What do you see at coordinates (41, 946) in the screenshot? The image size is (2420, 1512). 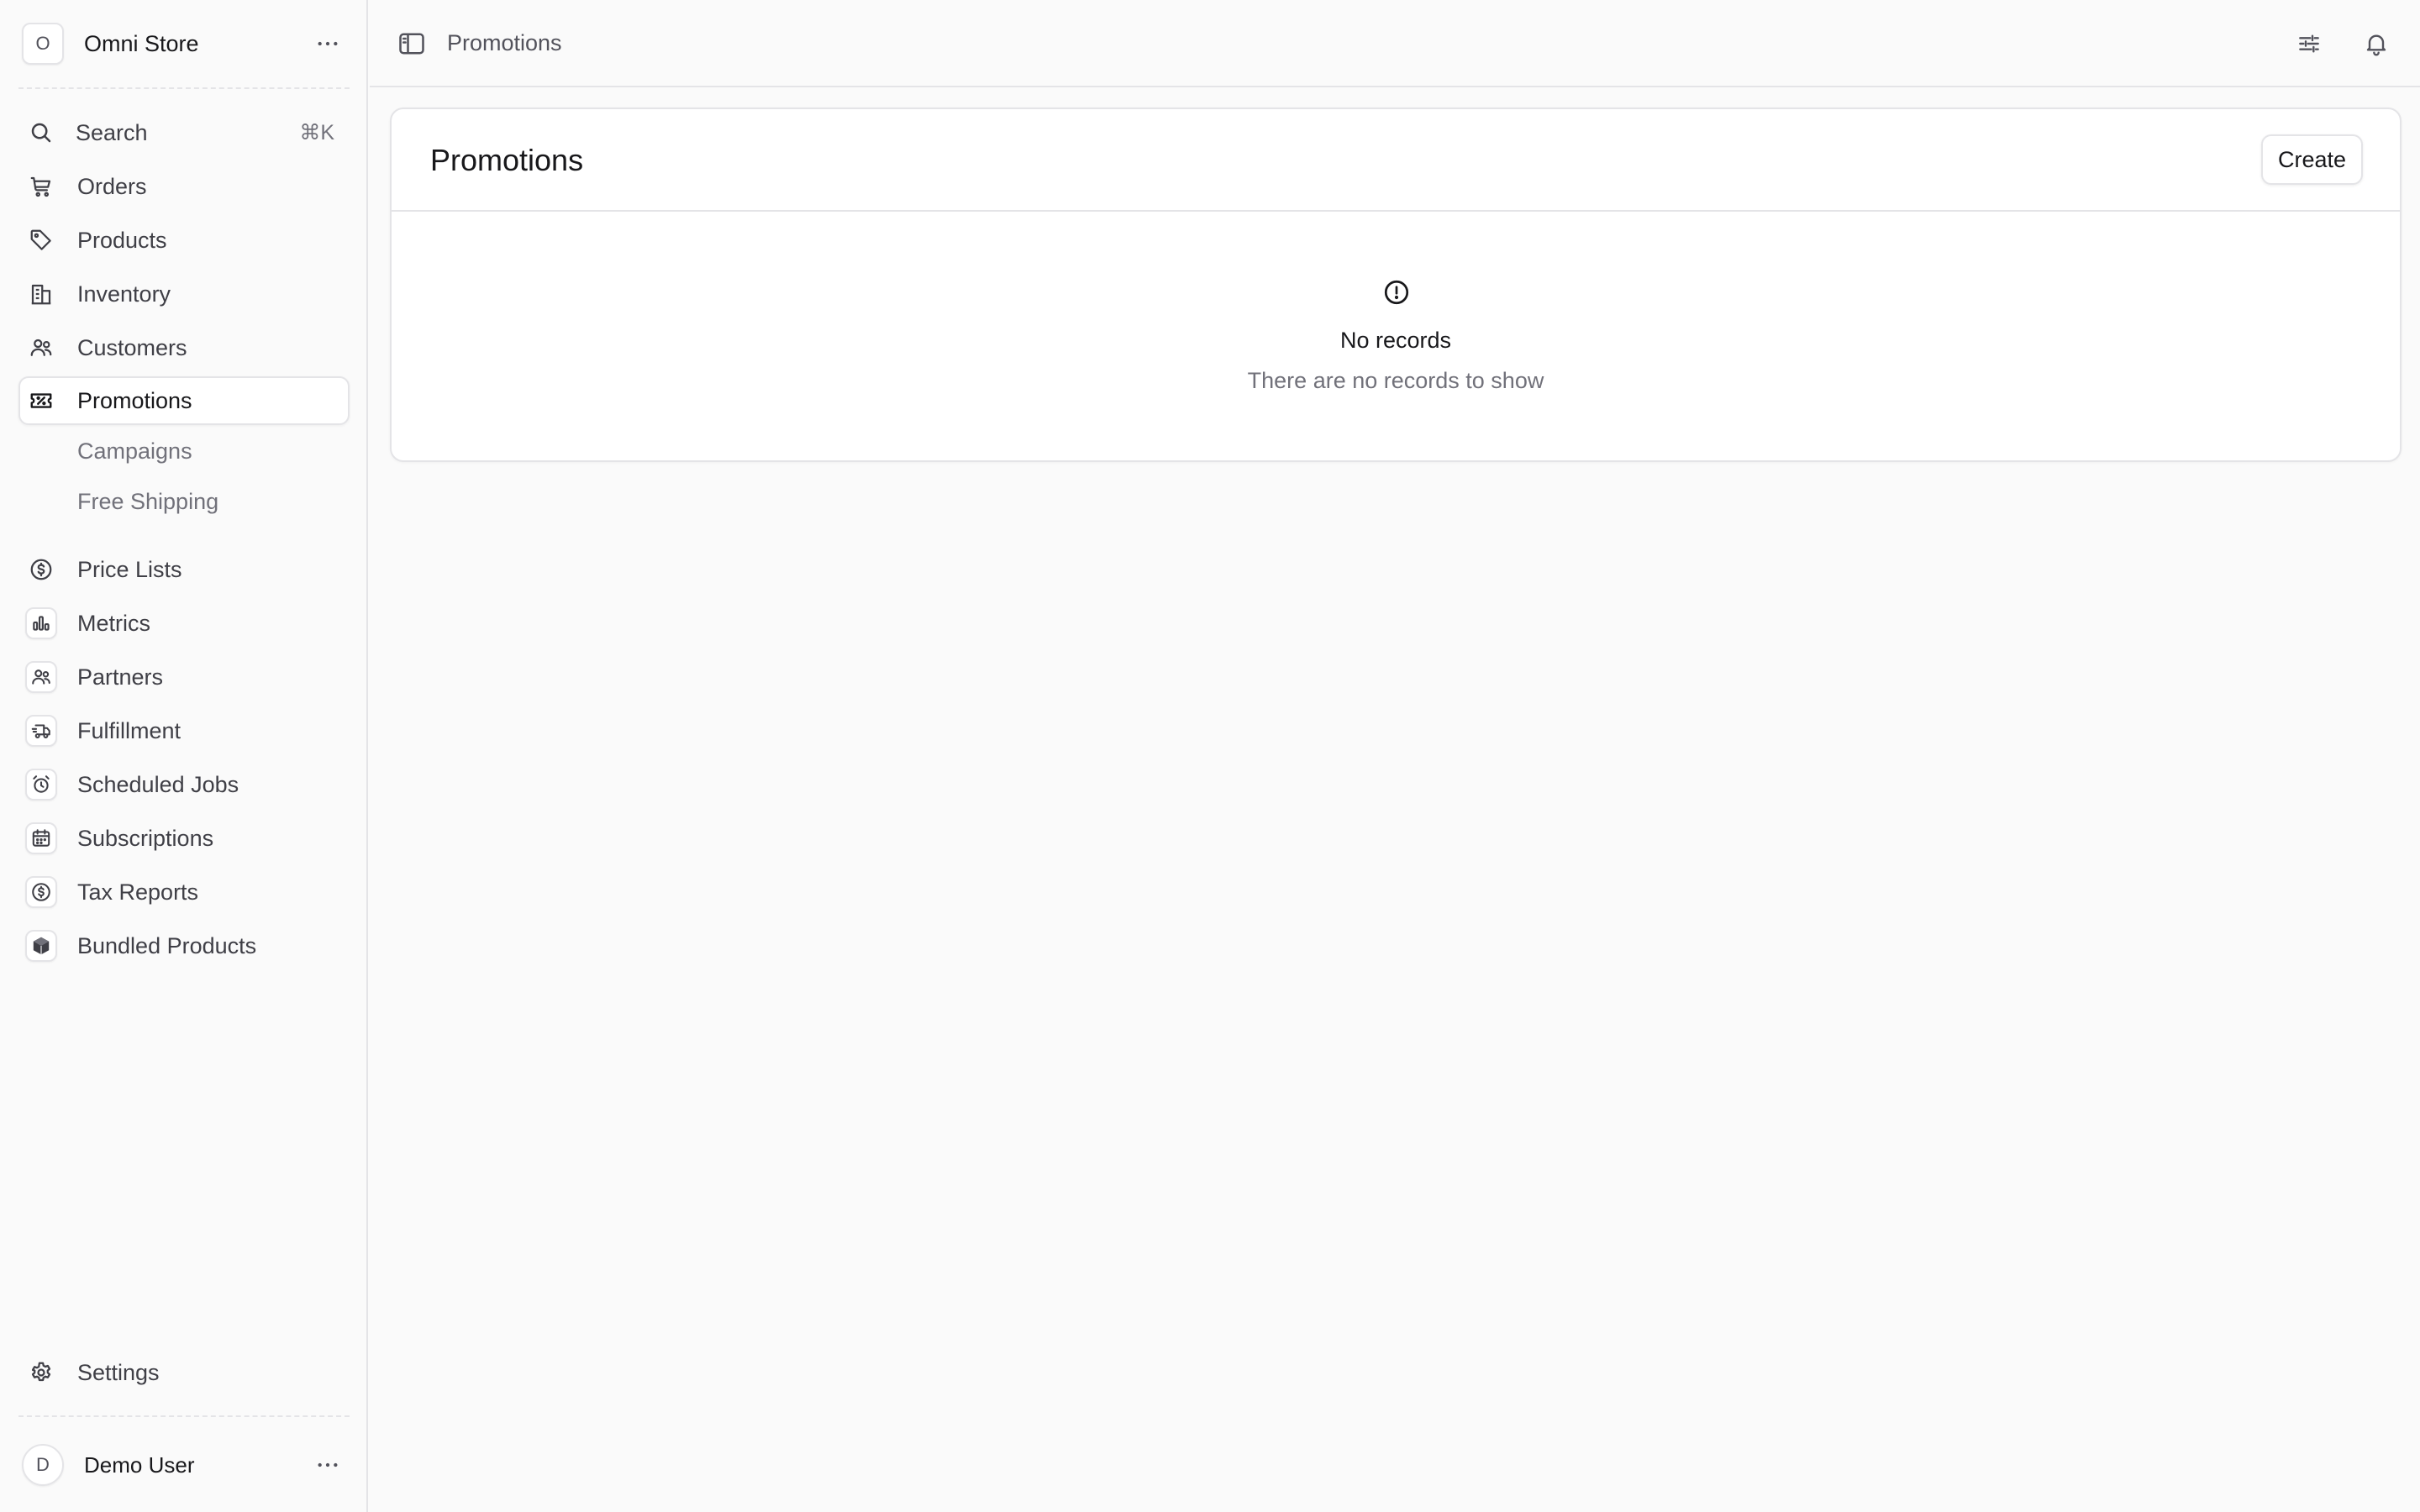 I see `cube-icon` at bounding box center [41, 946].